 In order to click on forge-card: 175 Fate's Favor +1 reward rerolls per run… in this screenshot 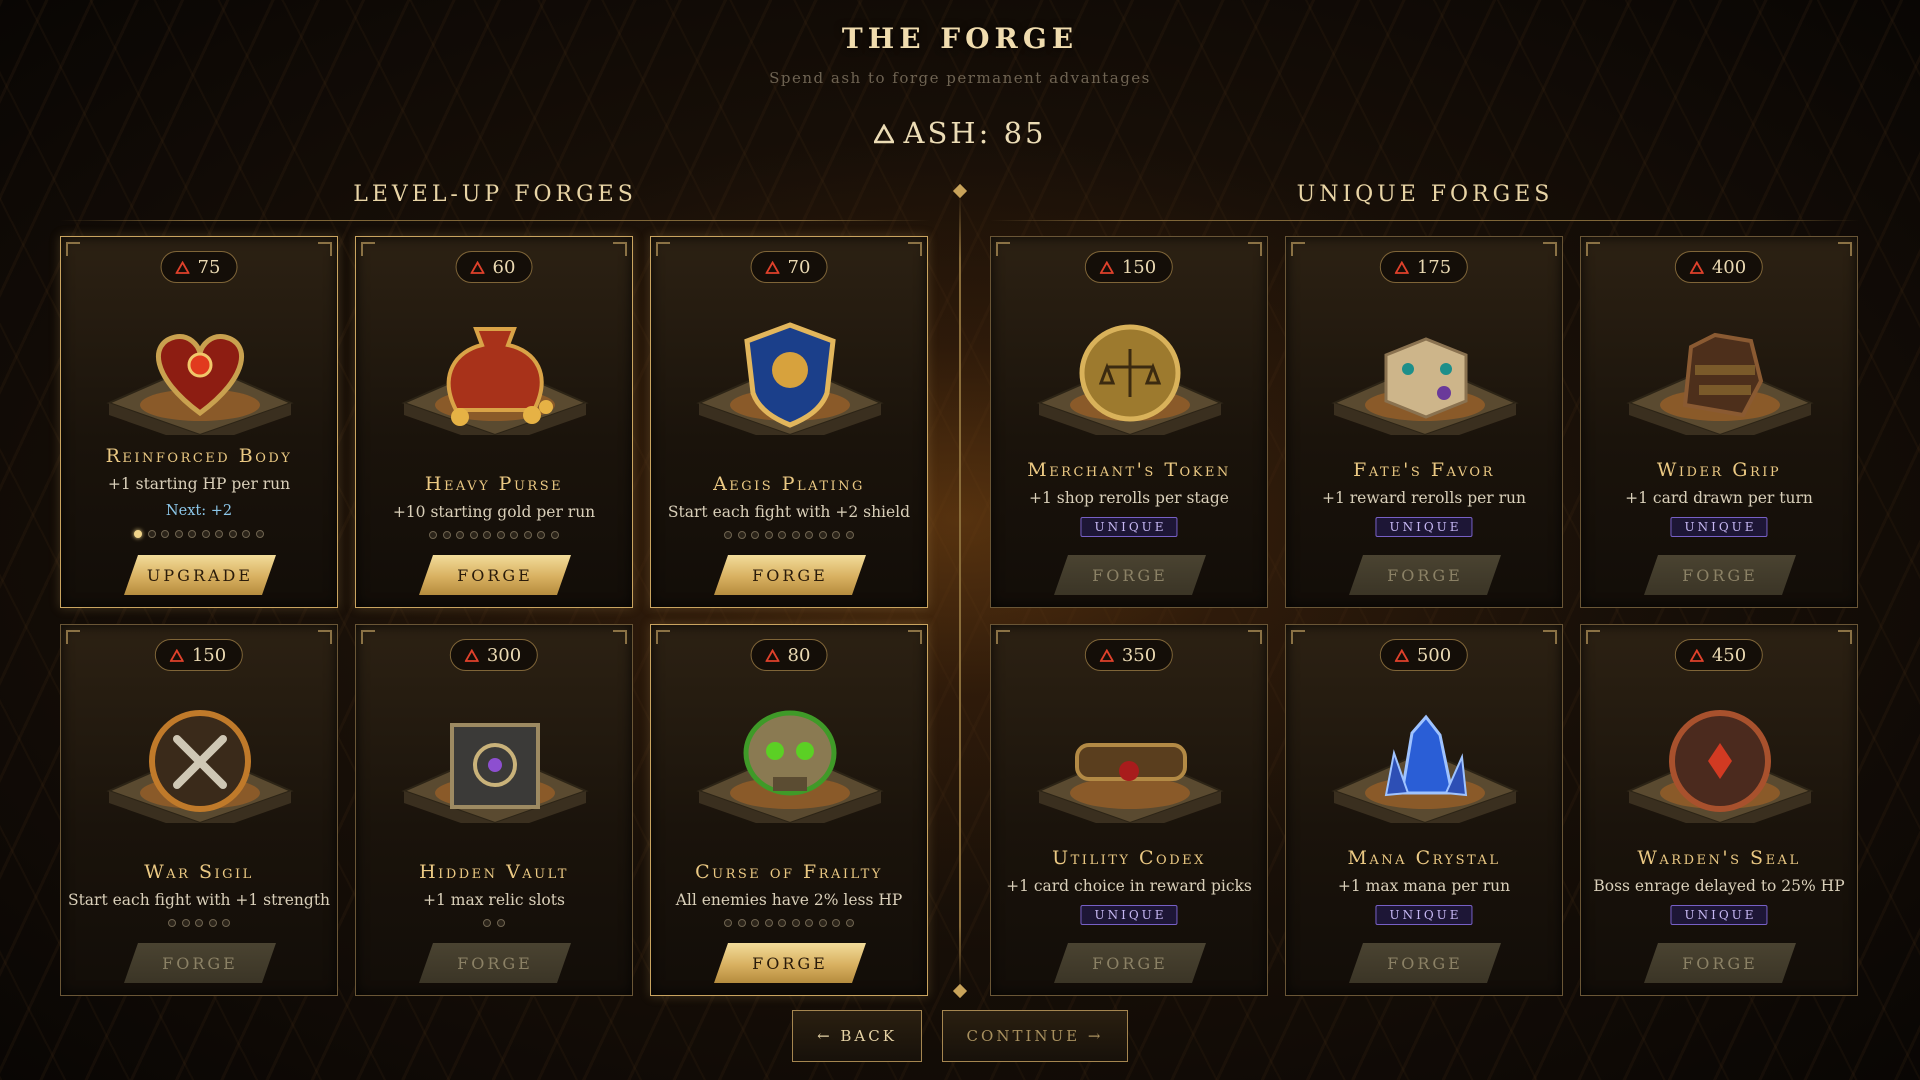, I will do `click(1424, 422)`.